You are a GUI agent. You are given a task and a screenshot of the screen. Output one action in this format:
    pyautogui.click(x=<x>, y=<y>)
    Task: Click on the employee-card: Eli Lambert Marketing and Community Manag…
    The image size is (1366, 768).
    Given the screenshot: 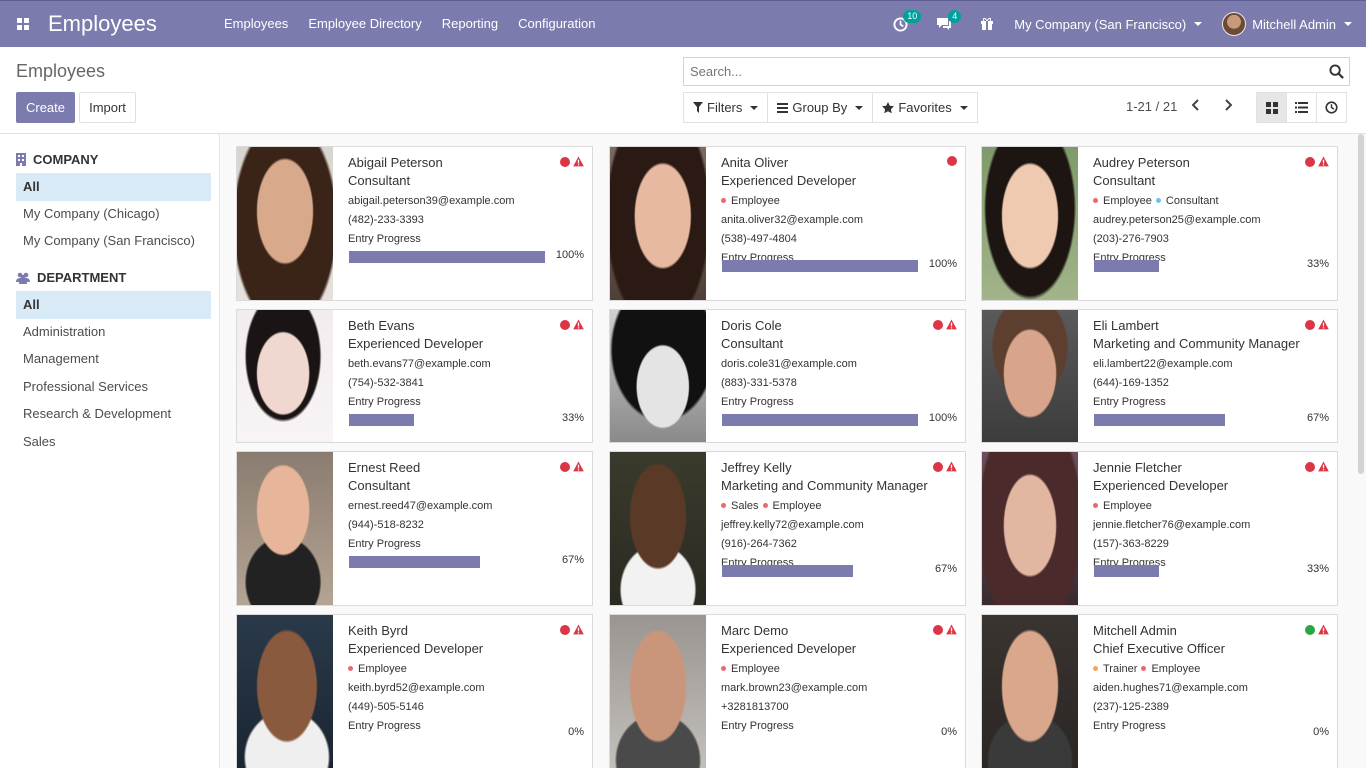 What is the action you would take?
    pyautogui.click(x=1159, y=376)
    